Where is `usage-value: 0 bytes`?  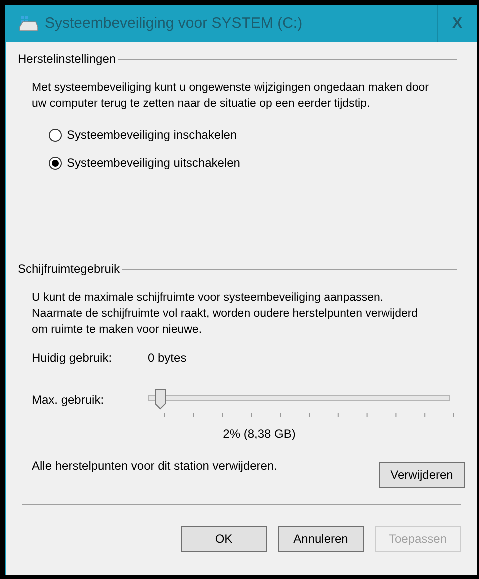 usage-value: 0 bytes is located at coordinates (167, 358).